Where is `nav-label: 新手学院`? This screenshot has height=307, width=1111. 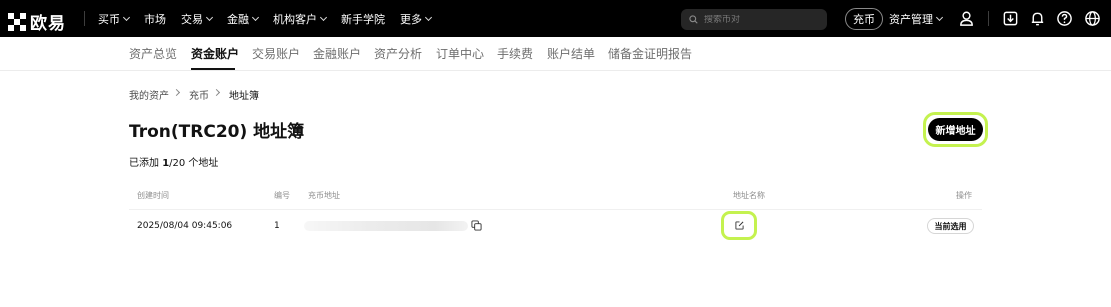
nav-label: 新手学院 is located at coordinates (363, 19).